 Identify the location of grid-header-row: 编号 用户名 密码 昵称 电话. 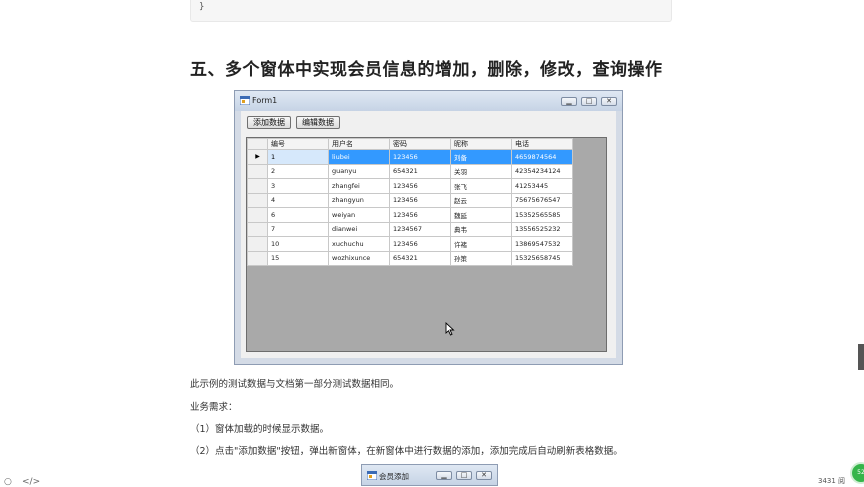
(410, 144).